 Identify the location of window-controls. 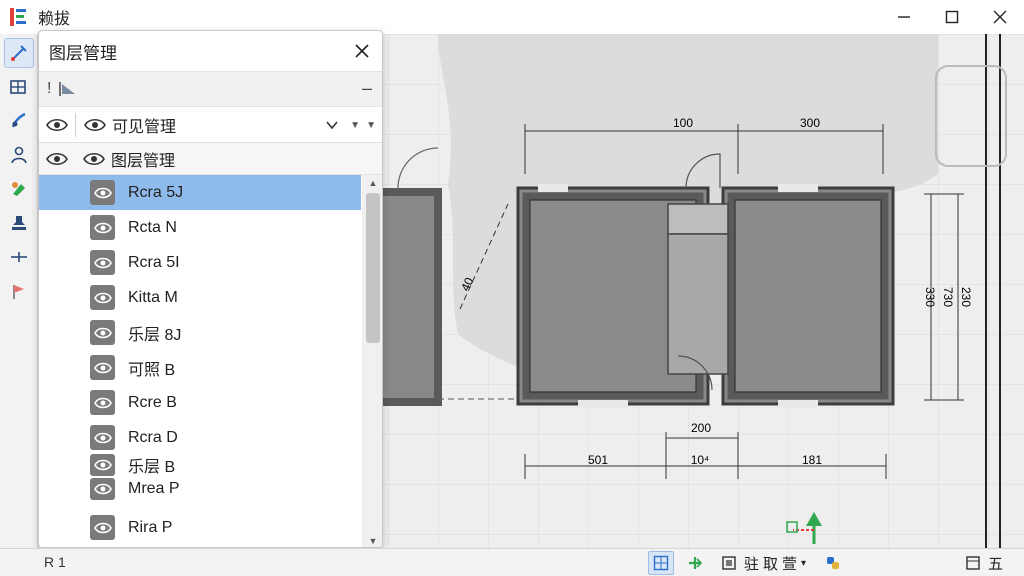
(952, 17).